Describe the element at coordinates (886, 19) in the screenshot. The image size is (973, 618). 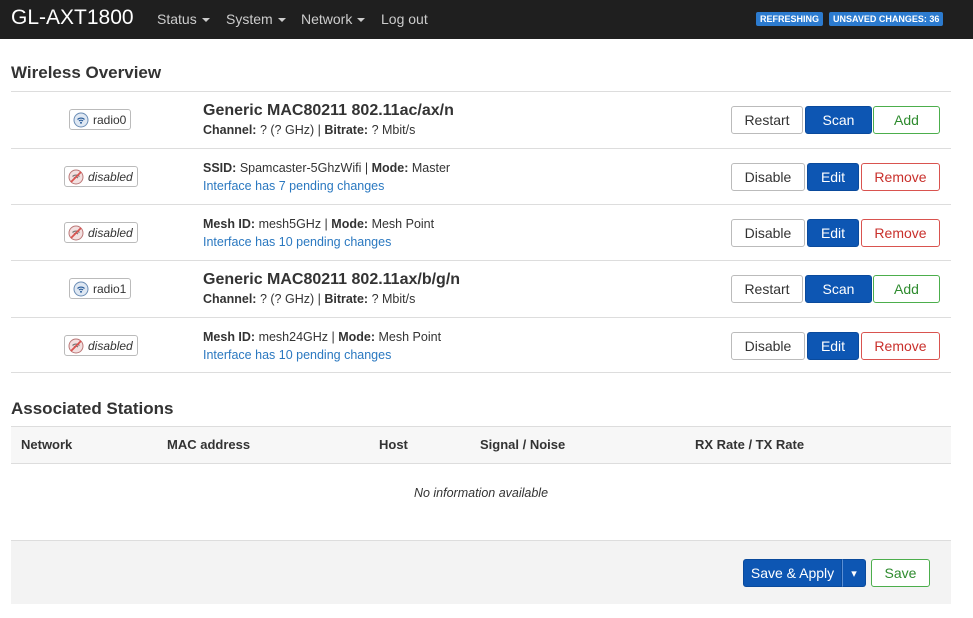
I see `unsaved-changes-badge: UNSAVED CHANGES: 36` at that location.